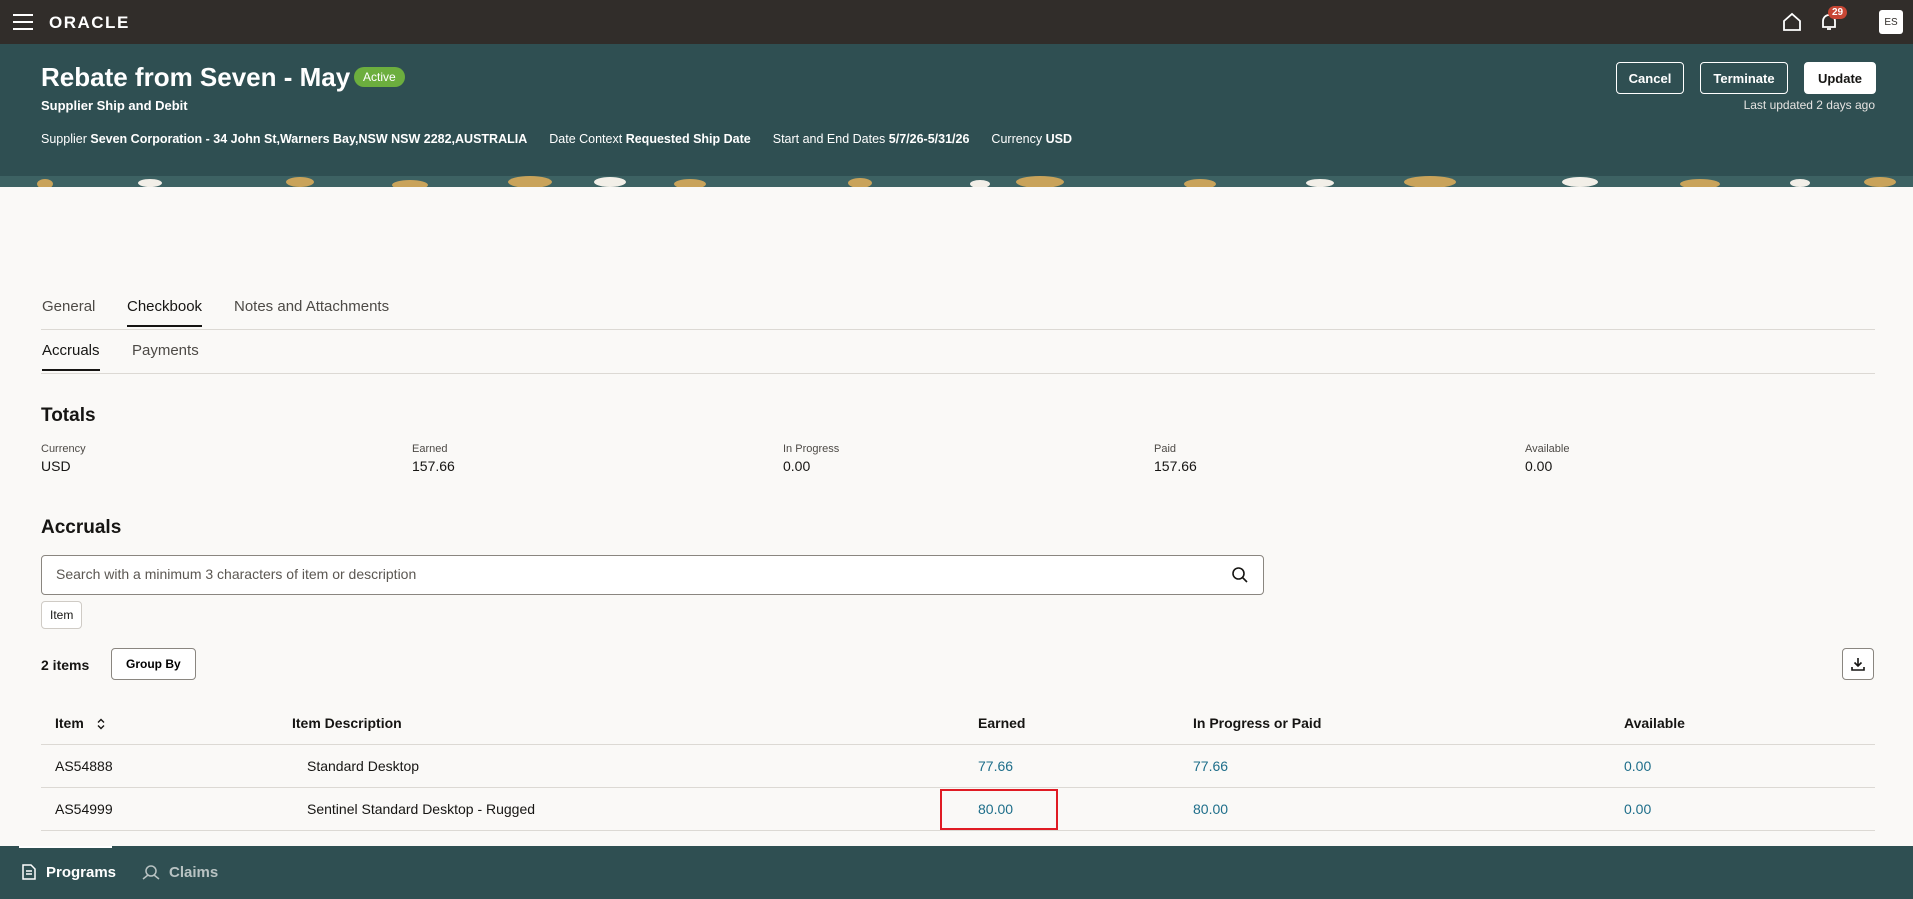 The height and width of the screenshot is (899, 1913). I want to click on col-available: Available, so click(1749, 723).